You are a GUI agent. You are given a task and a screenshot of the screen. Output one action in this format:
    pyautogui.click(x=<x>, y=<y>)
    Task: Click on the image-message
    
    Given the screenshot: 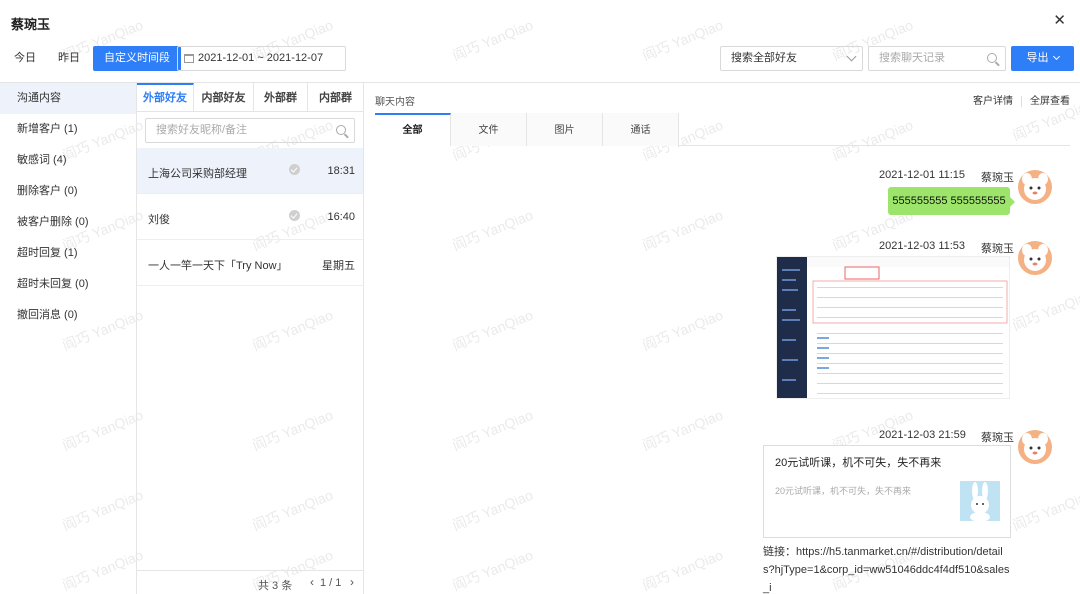 What is the action you would take?
    pyautogui.click(x=893, y=327)
    